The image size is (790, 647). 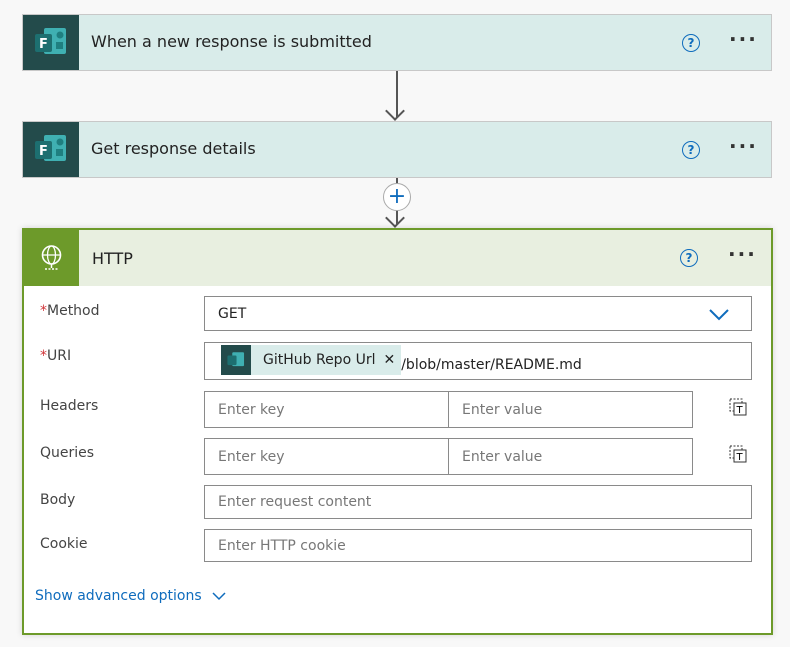 What do you see at coordinates (118, 596) in the screenshot?
I see `advanced-label: Show advanced options` at bounding box center [118, 596].